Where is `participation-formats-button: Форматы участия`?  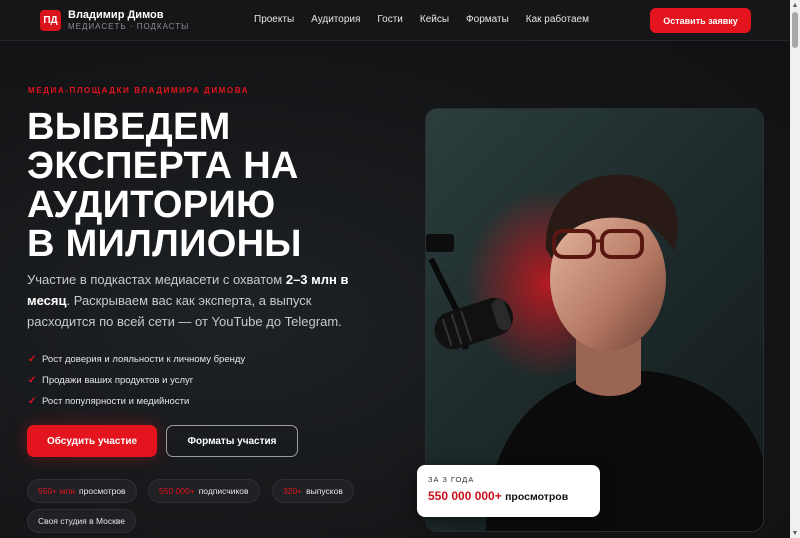
participation-formats-button: Форматы участия is located at coordinates (232, 441).